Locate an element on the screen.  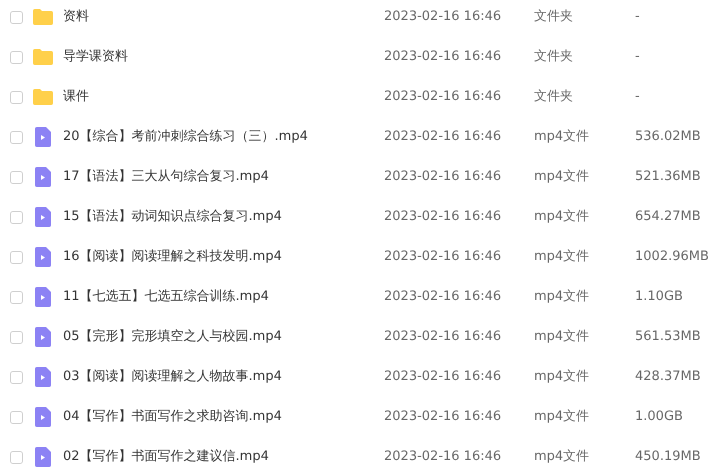
file-size: 521.36MB is located at coordinates (668, 177).